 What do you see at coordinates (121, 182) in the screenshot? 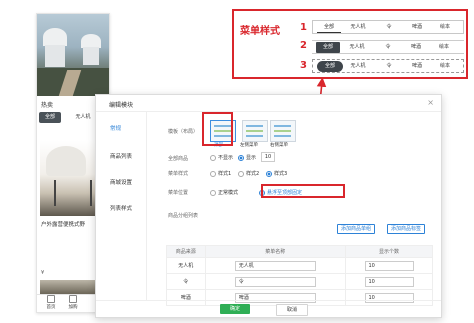
I see `side-nav-mall-settings: 商城设置` at bounding box center [121, 182].